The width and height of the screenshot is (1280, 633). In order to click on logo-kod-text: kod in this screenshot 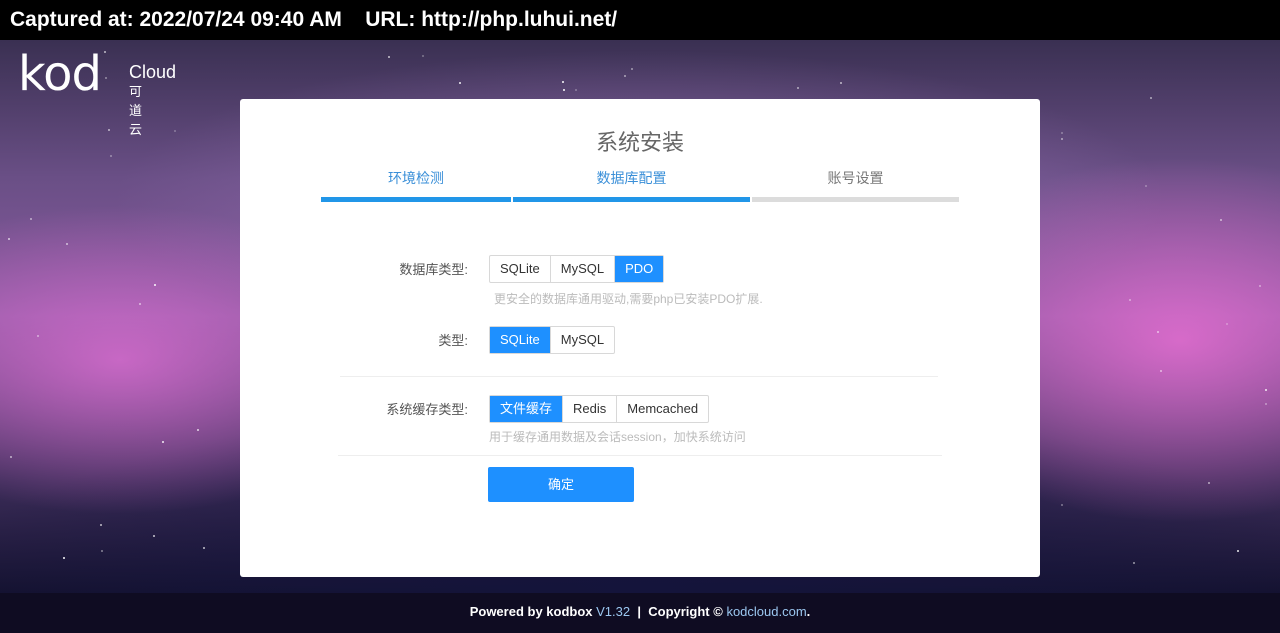, I will do `click(60, 74)`.